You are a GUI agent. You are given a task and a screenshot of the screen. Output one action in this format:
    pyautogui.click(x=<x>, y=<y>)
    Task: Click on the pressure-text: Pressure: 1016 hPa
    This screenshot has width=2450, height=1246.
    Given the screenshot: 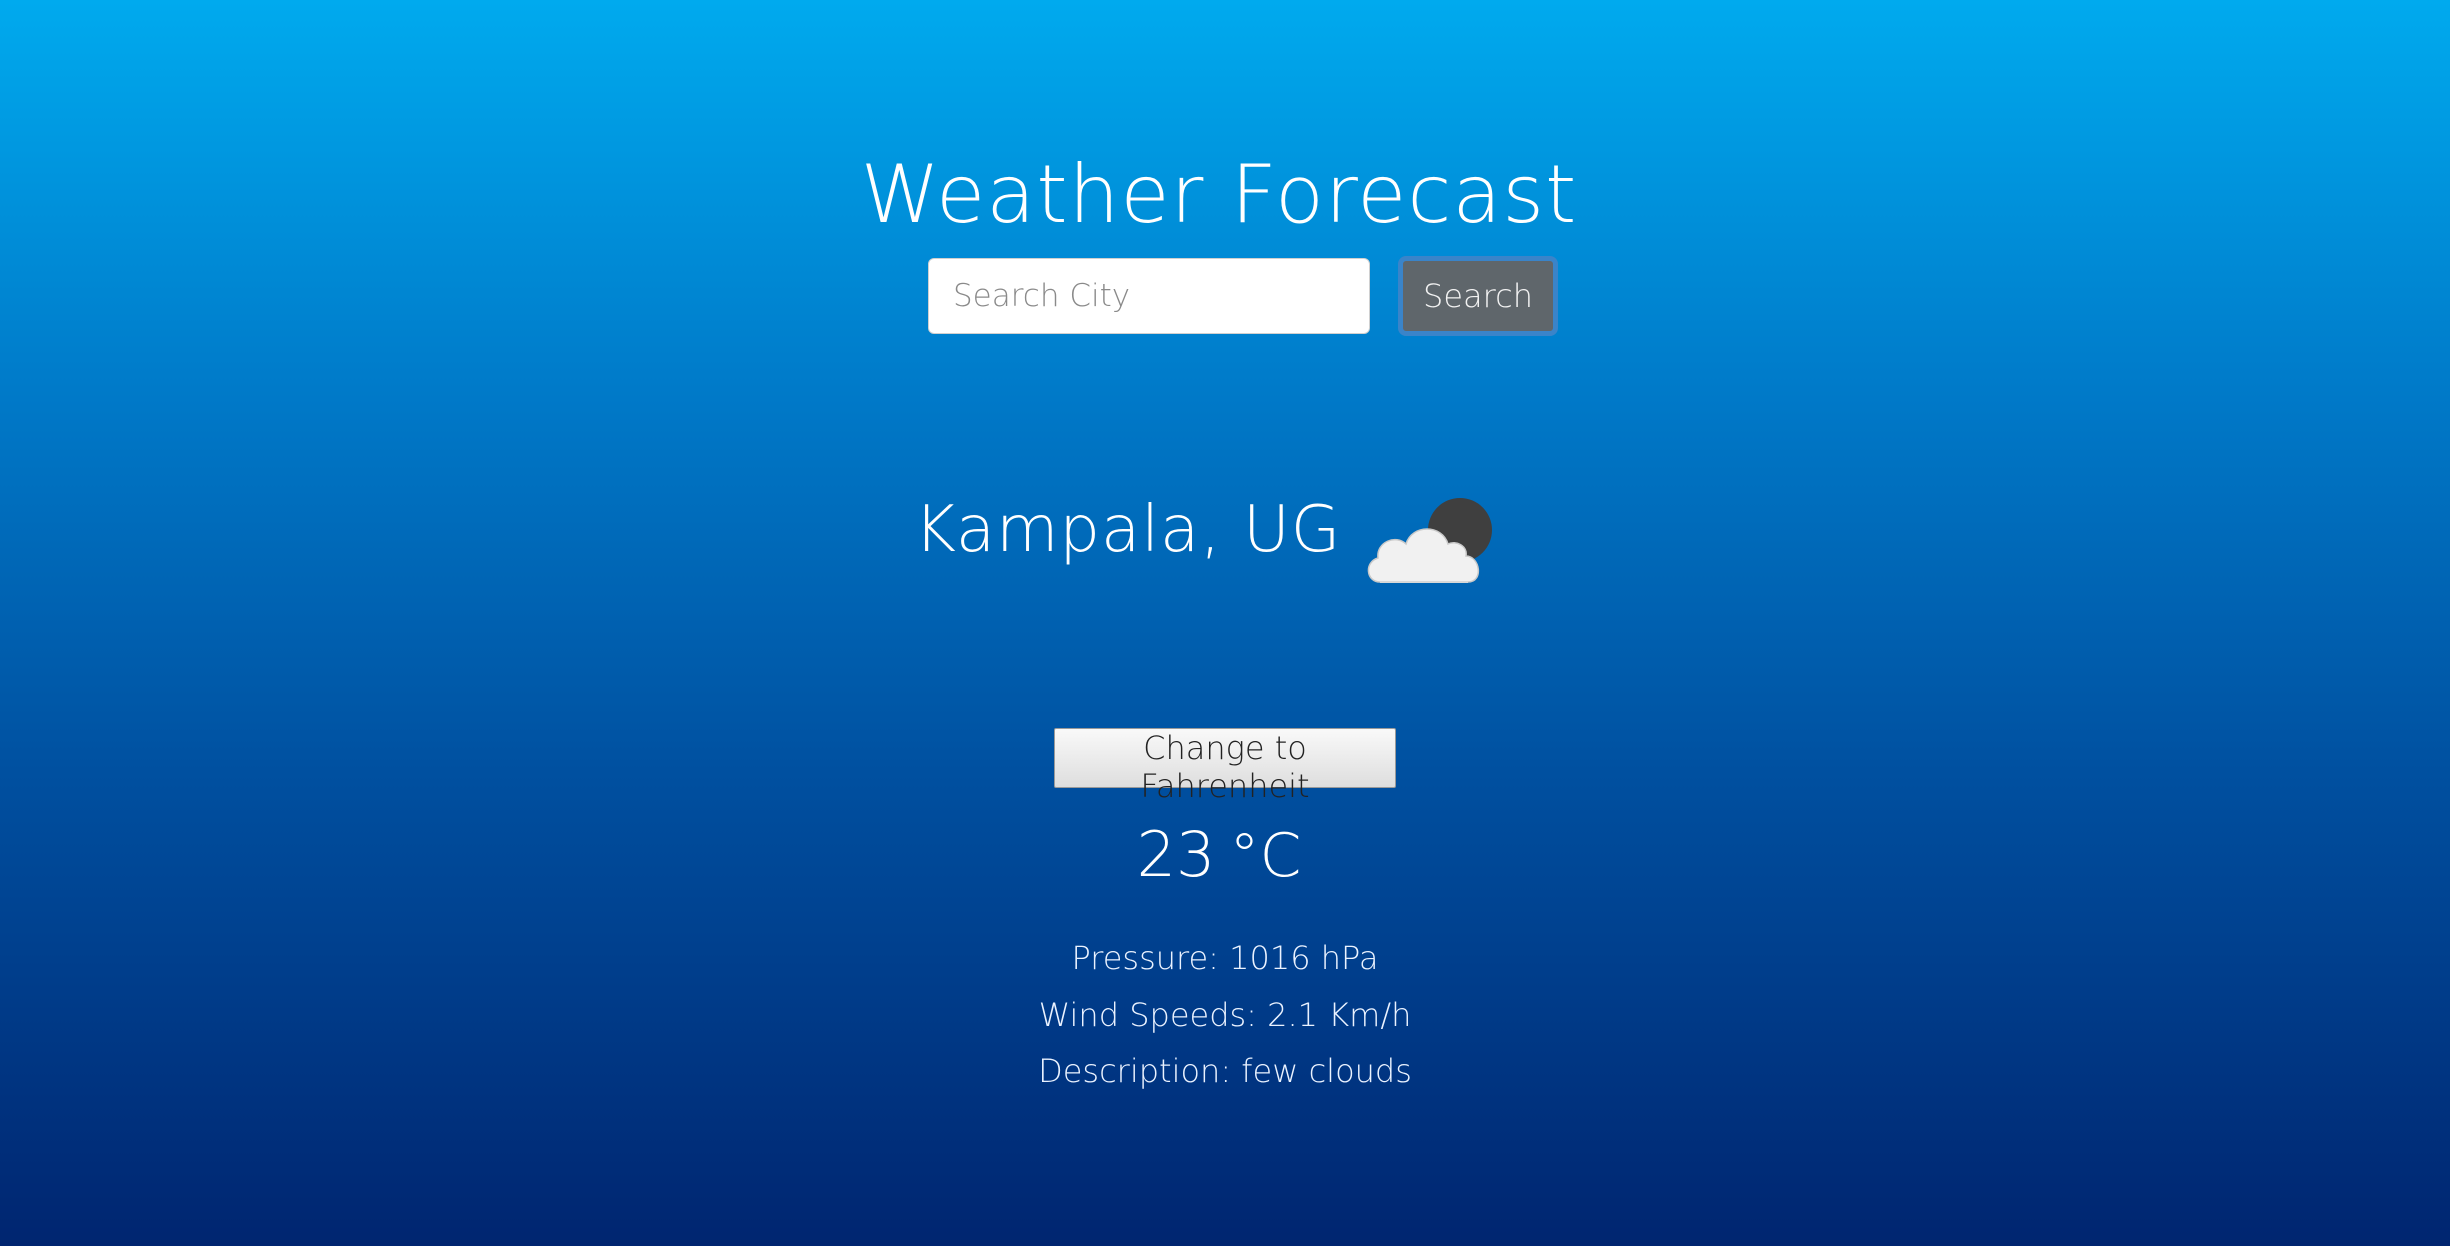 What is the action you would take?
    pyautogui.click(x=1225, y=958)
    